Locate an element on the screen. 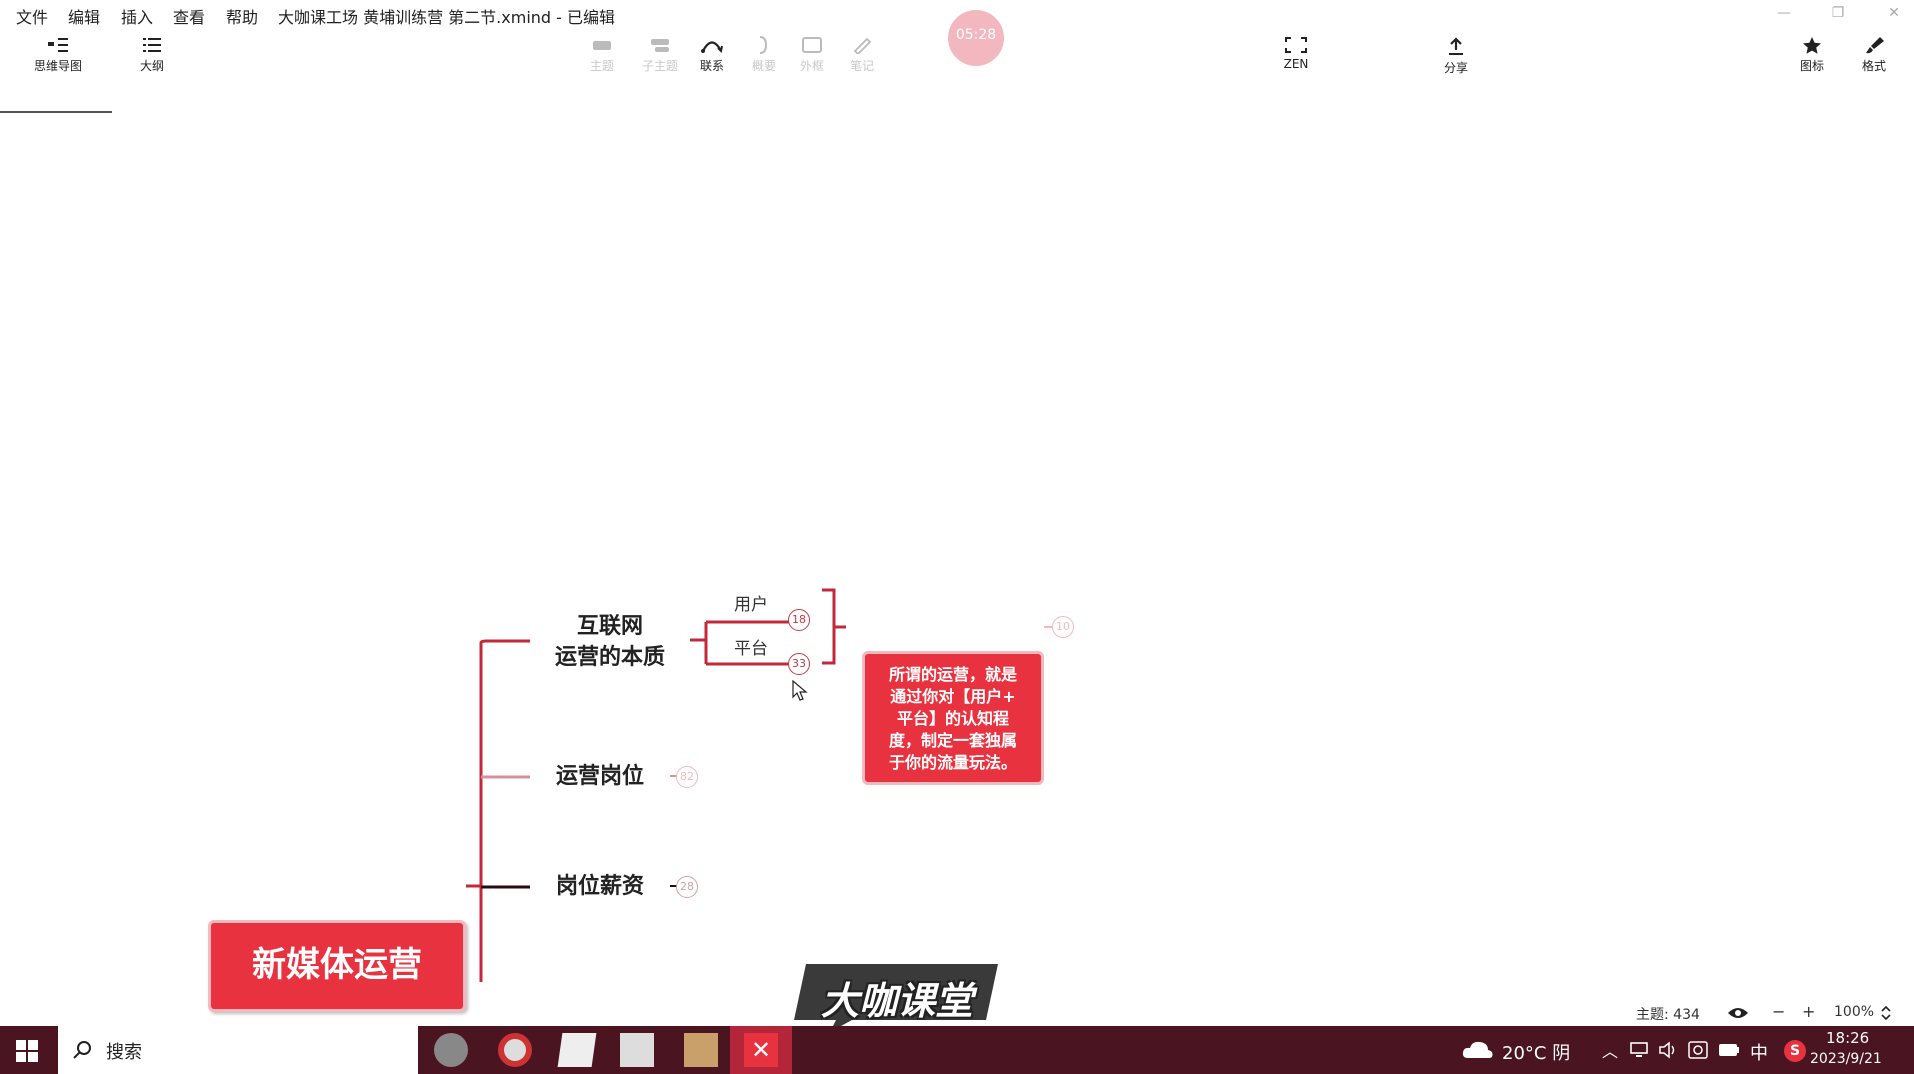 The image size is (1914, 1074). summary-icon is located at coordinates (763, 45).